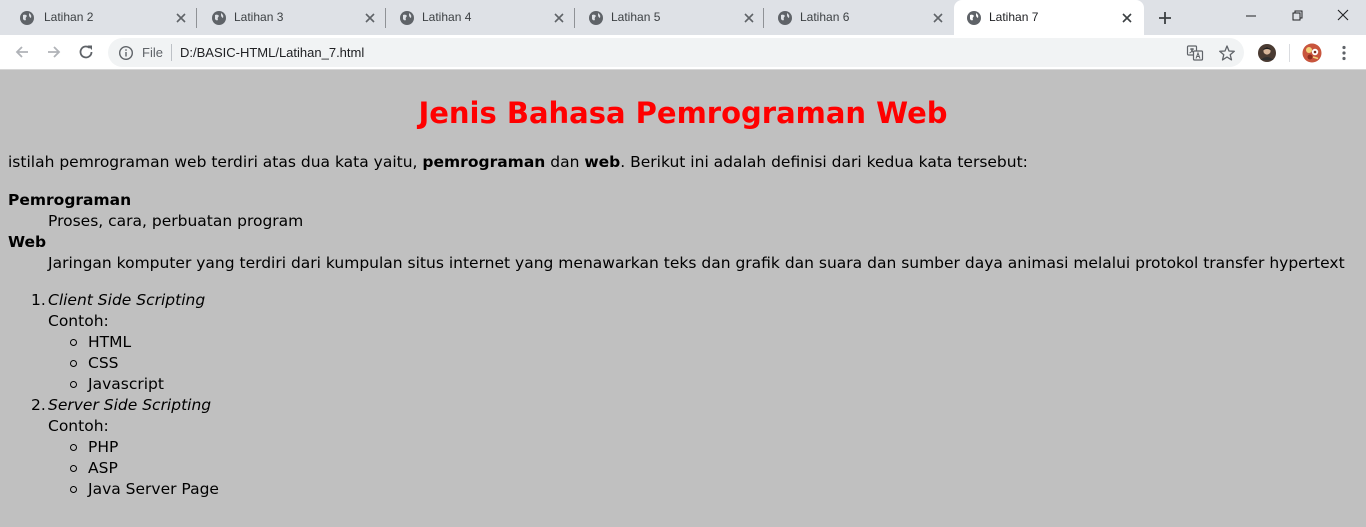  Describe the element at coordinates (259, 17) in the screenshot. I see `tab-title: Latihan 3` at that location.